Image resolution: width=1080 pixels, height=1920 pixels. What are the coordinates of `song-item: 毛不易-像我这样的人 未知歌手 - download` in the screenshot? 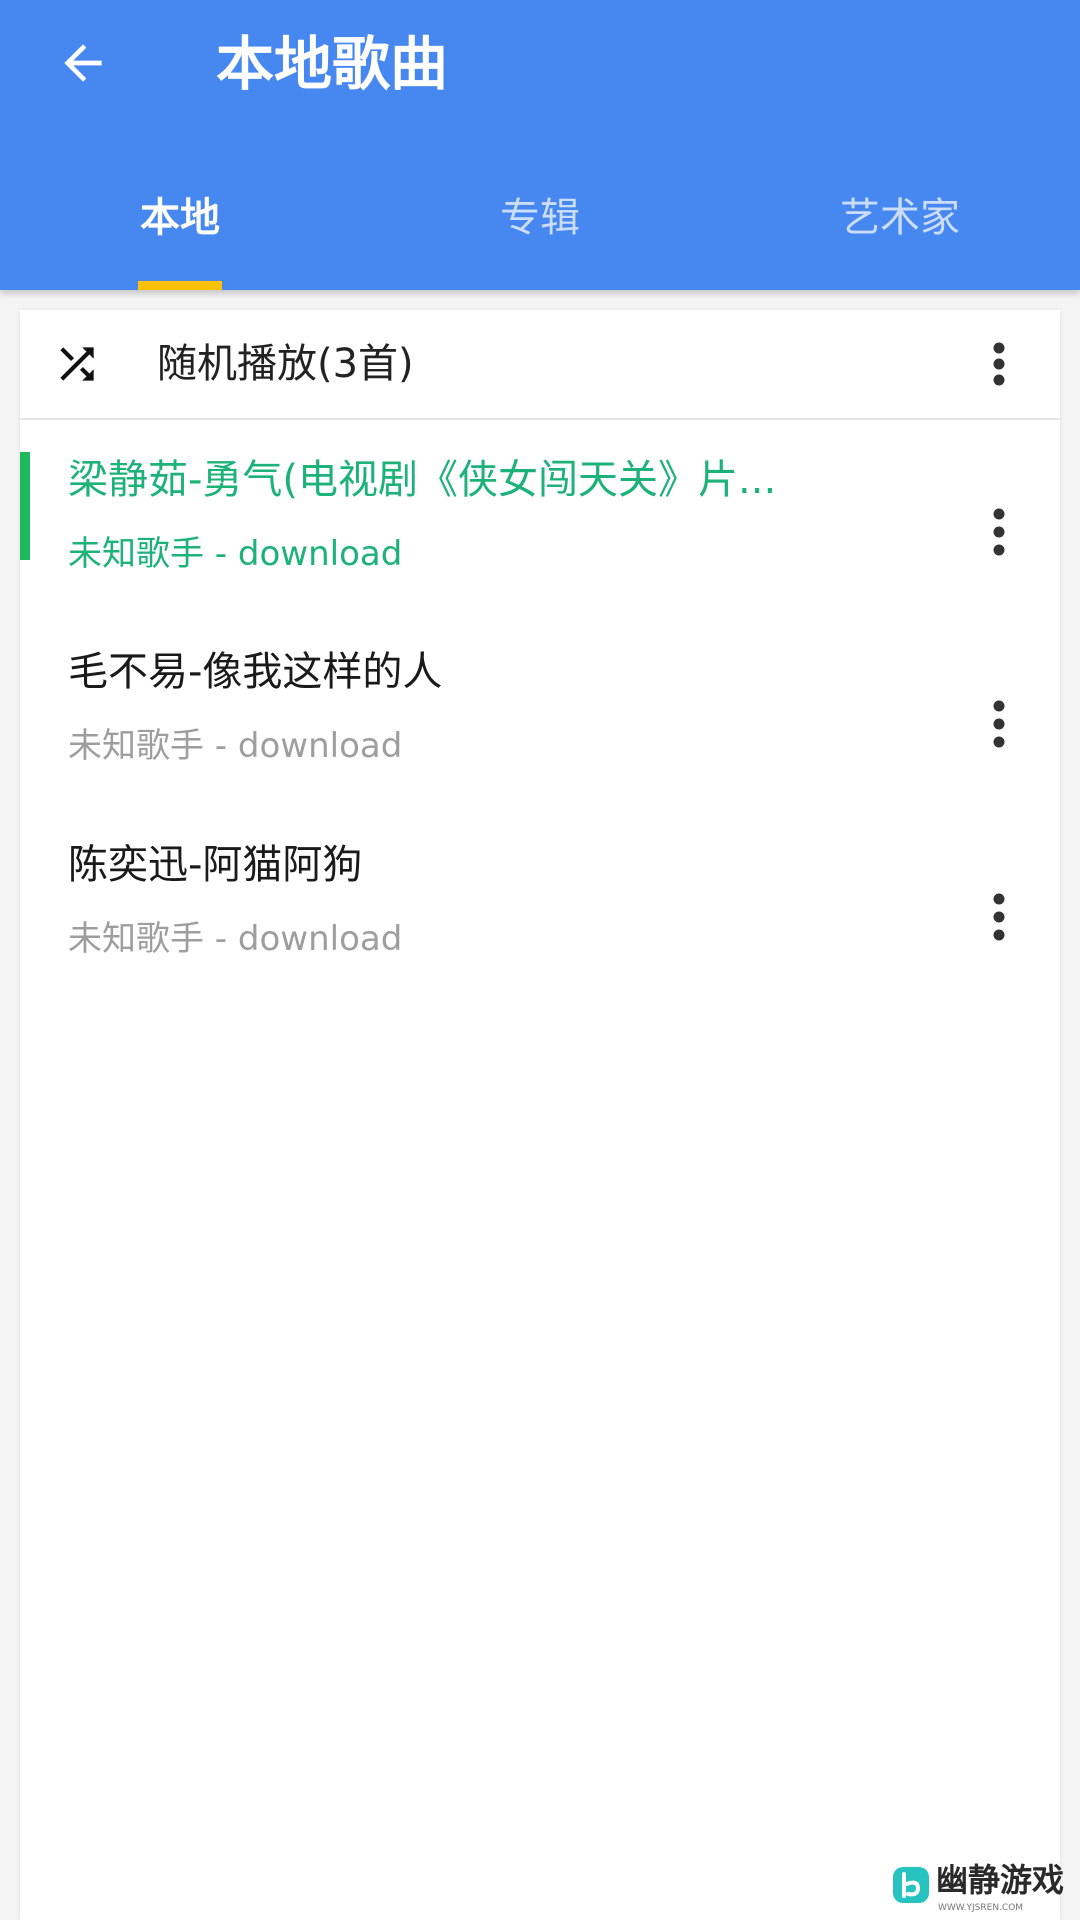 It's located at (540, 739).